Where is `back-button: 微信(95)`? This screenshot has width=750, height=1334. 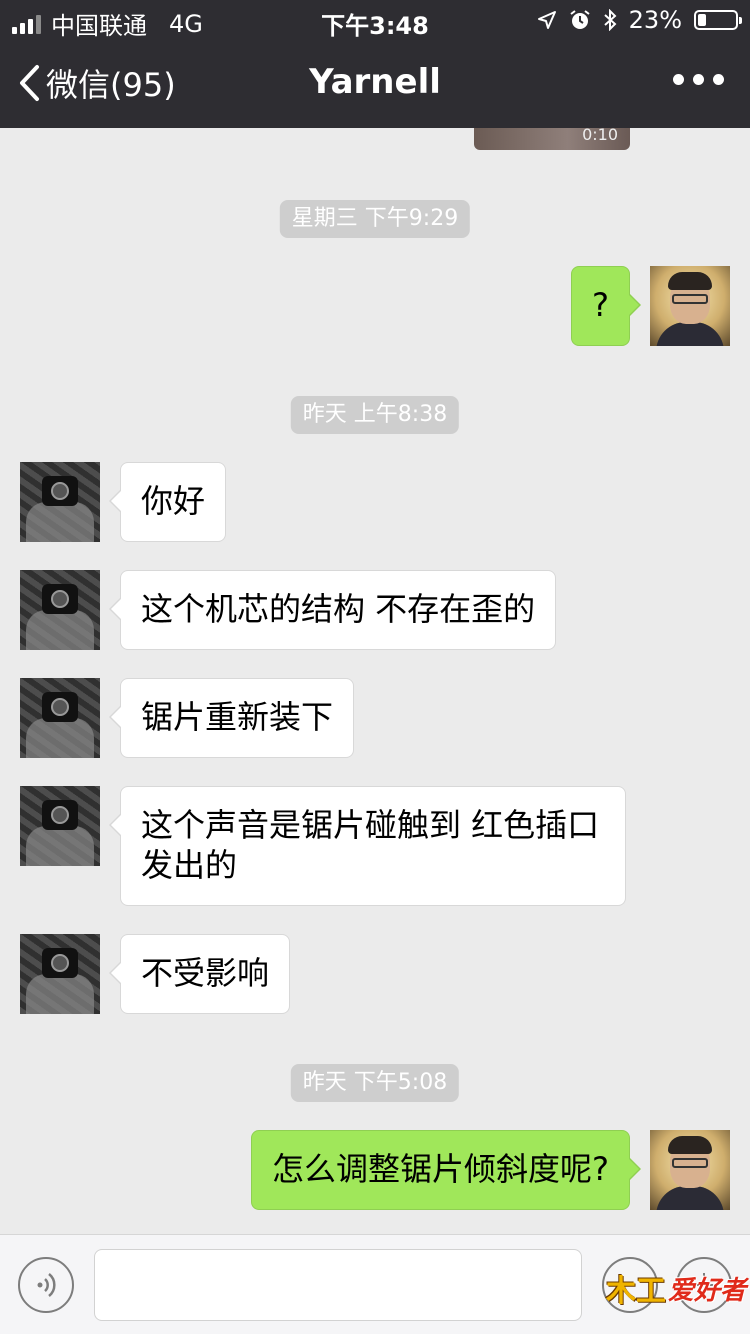 back-button: 微信(95) is located at coordinates (97, 83).